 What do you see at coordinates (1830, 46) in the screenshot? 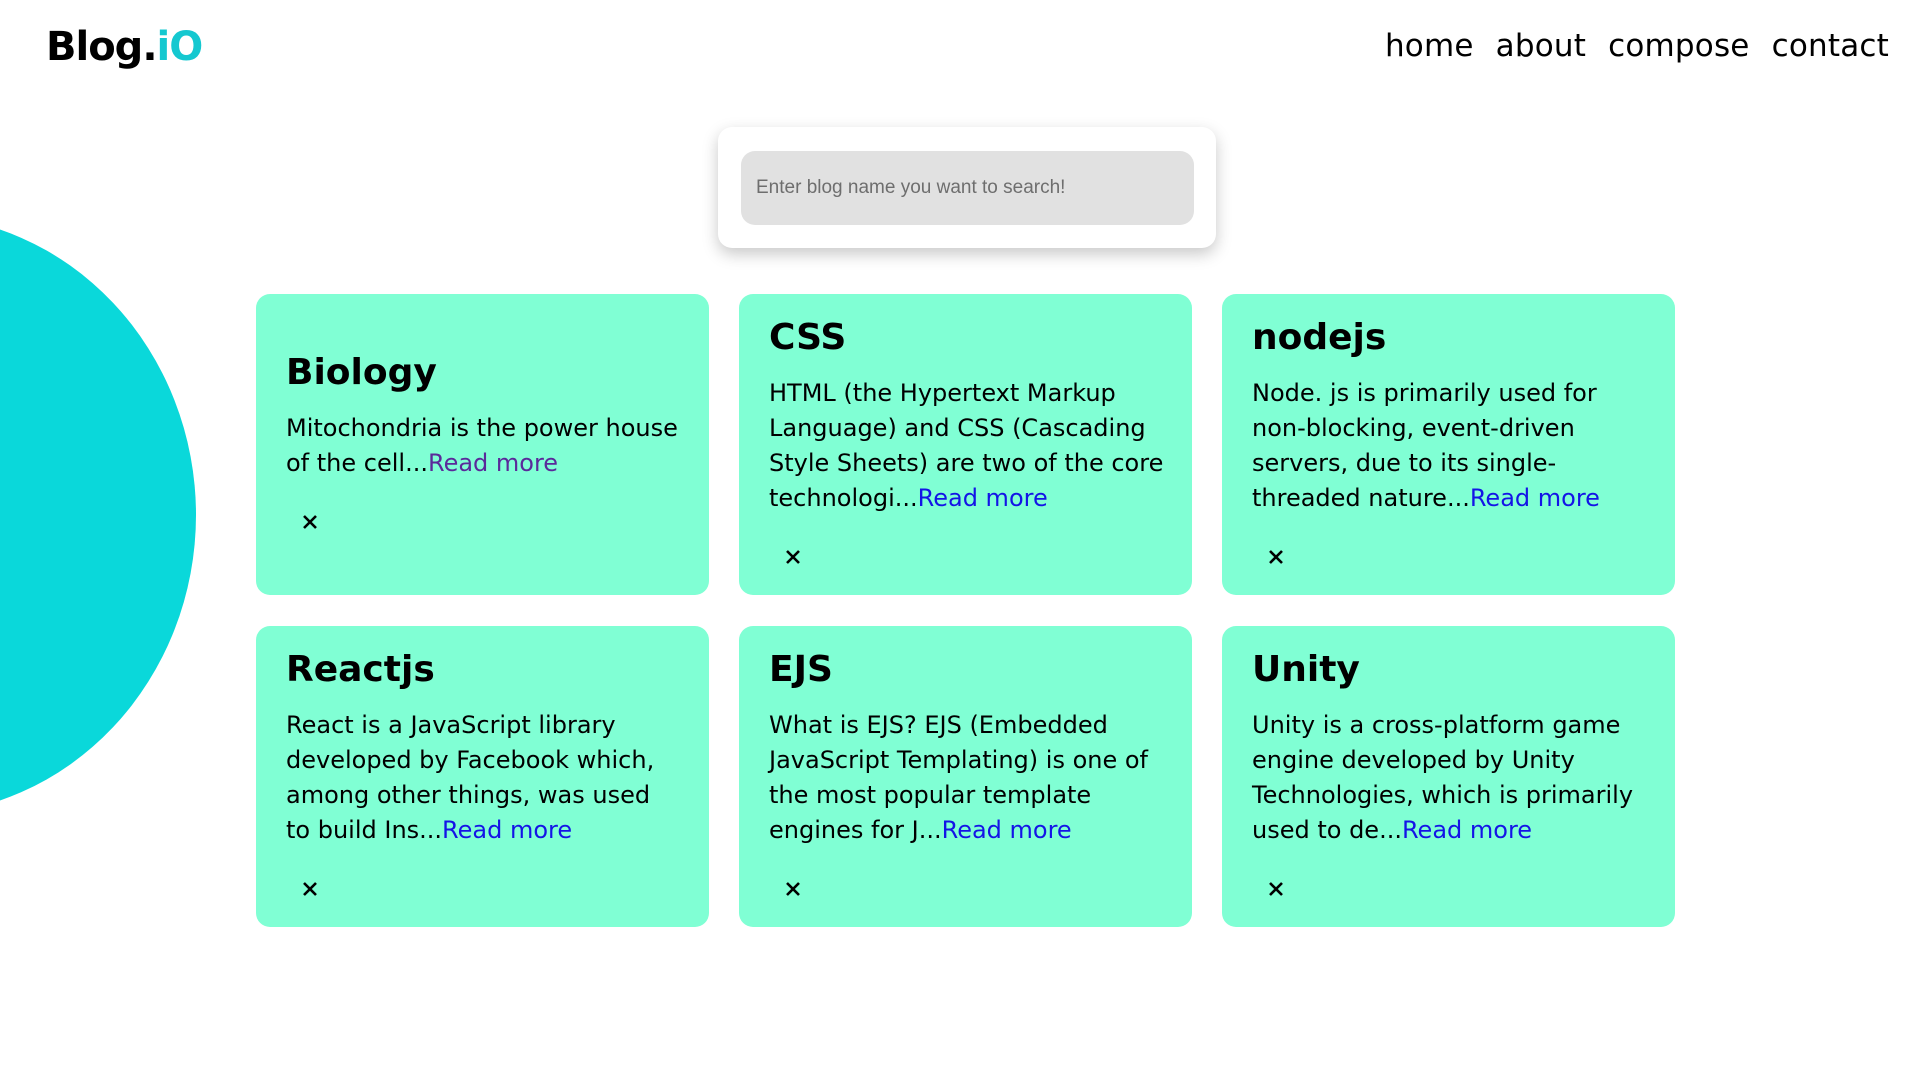
I see `nav-link-contact: contact` at bounding box center [1830, 46].